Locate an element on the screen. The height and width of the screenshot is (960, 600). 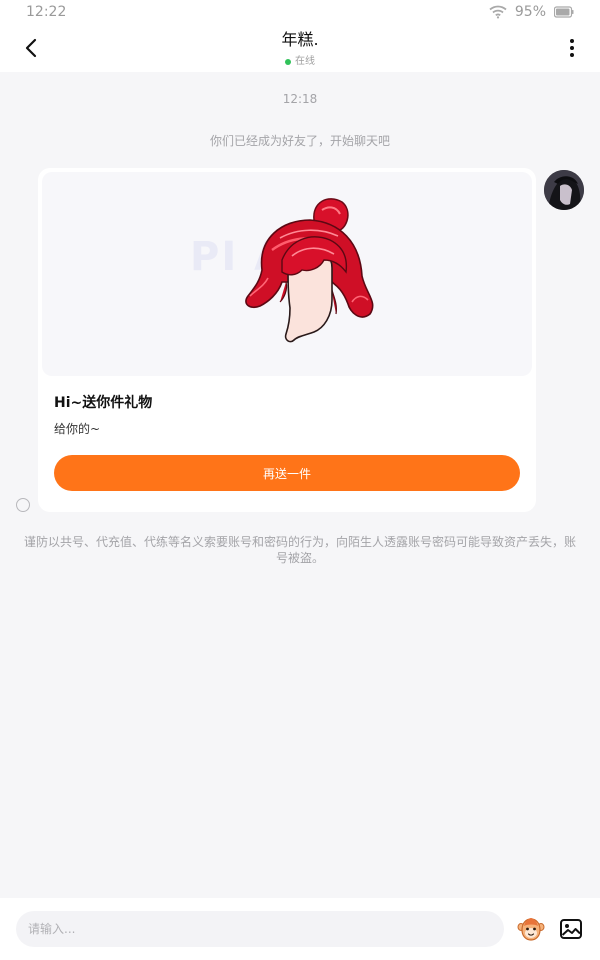
composer-bar is located at coordinates (300, 929).